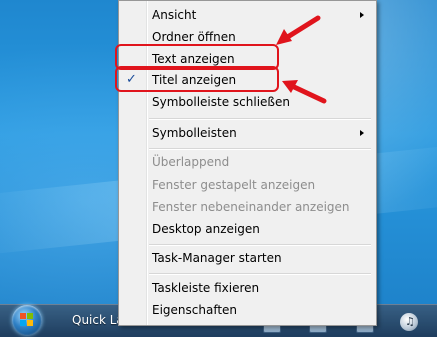 This screenshot has height=337, width=437. What do you see at coordinates (221, 102) in the screenshot?
I see `menu-item-label: Symbolleiste schließen` at bounding box center [221, 102].